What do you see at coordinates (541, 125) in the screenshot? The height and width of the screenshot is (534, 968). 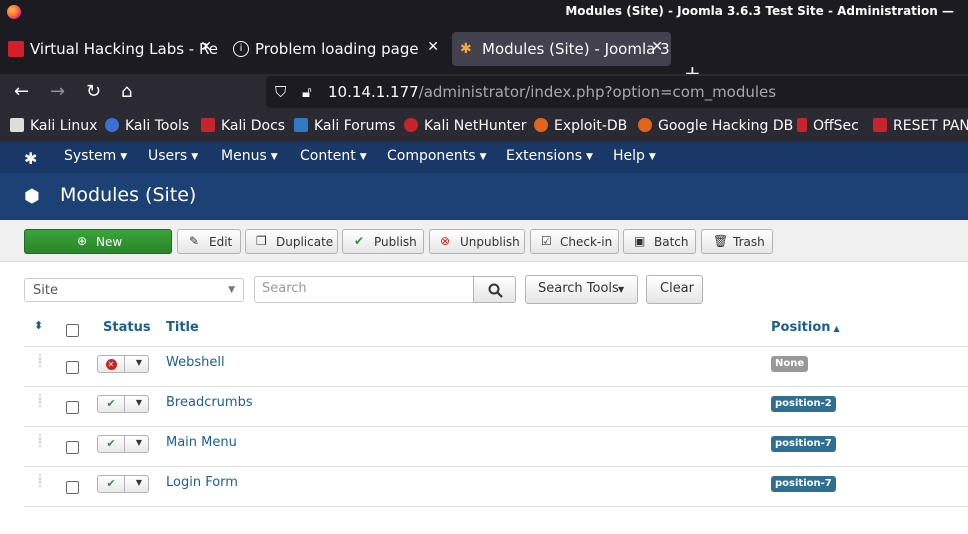 I see `exploit-db-icon` at bounding box center [541, 125].